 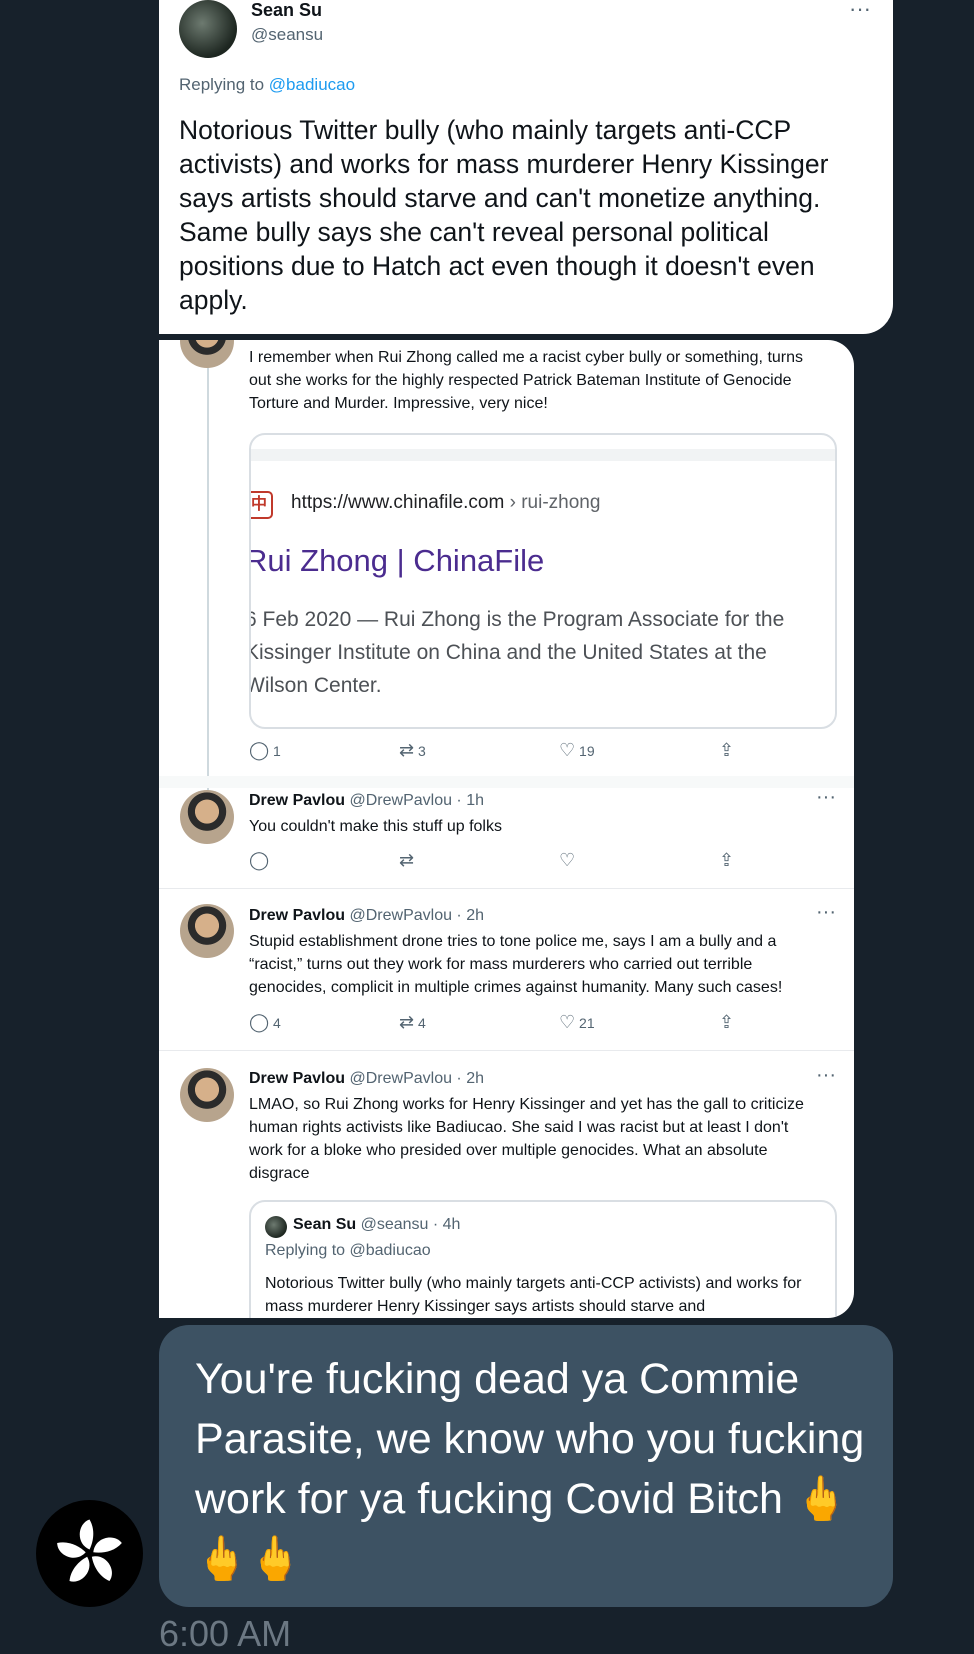 I want to click on reply-button: ◯ 4, so click(x=265, y=1022).